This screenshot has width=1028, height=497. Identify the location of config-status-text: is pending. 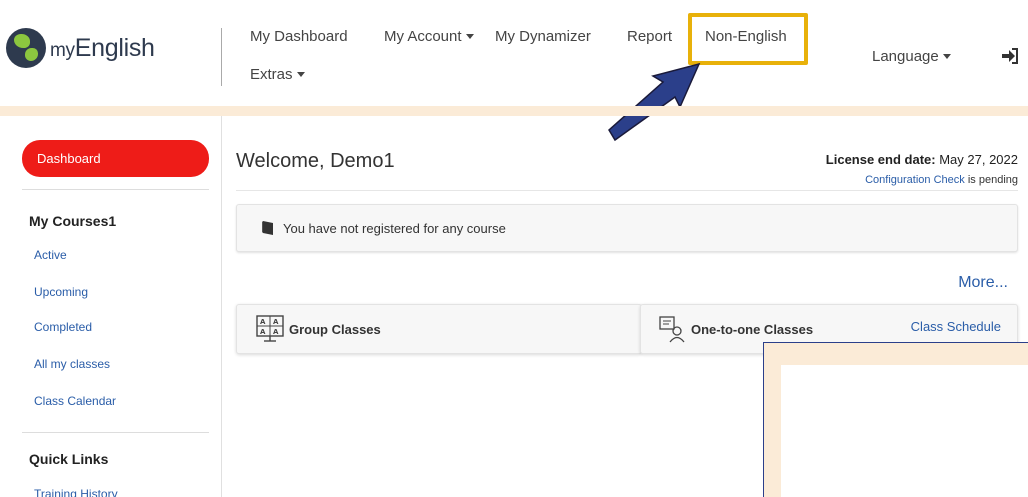
(992, 180).